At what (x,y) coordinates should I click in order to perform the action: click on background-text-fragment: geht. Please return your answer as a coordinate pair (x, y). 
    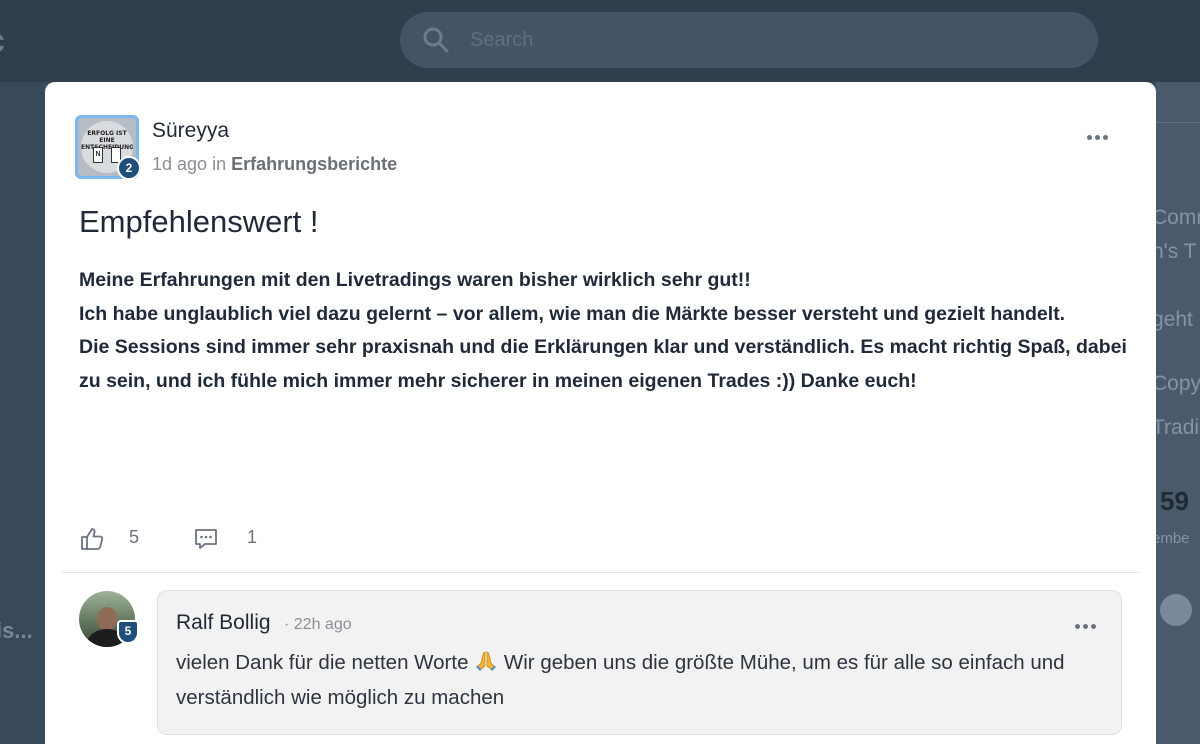
    Looking at the image, I should click on (1172, 319).